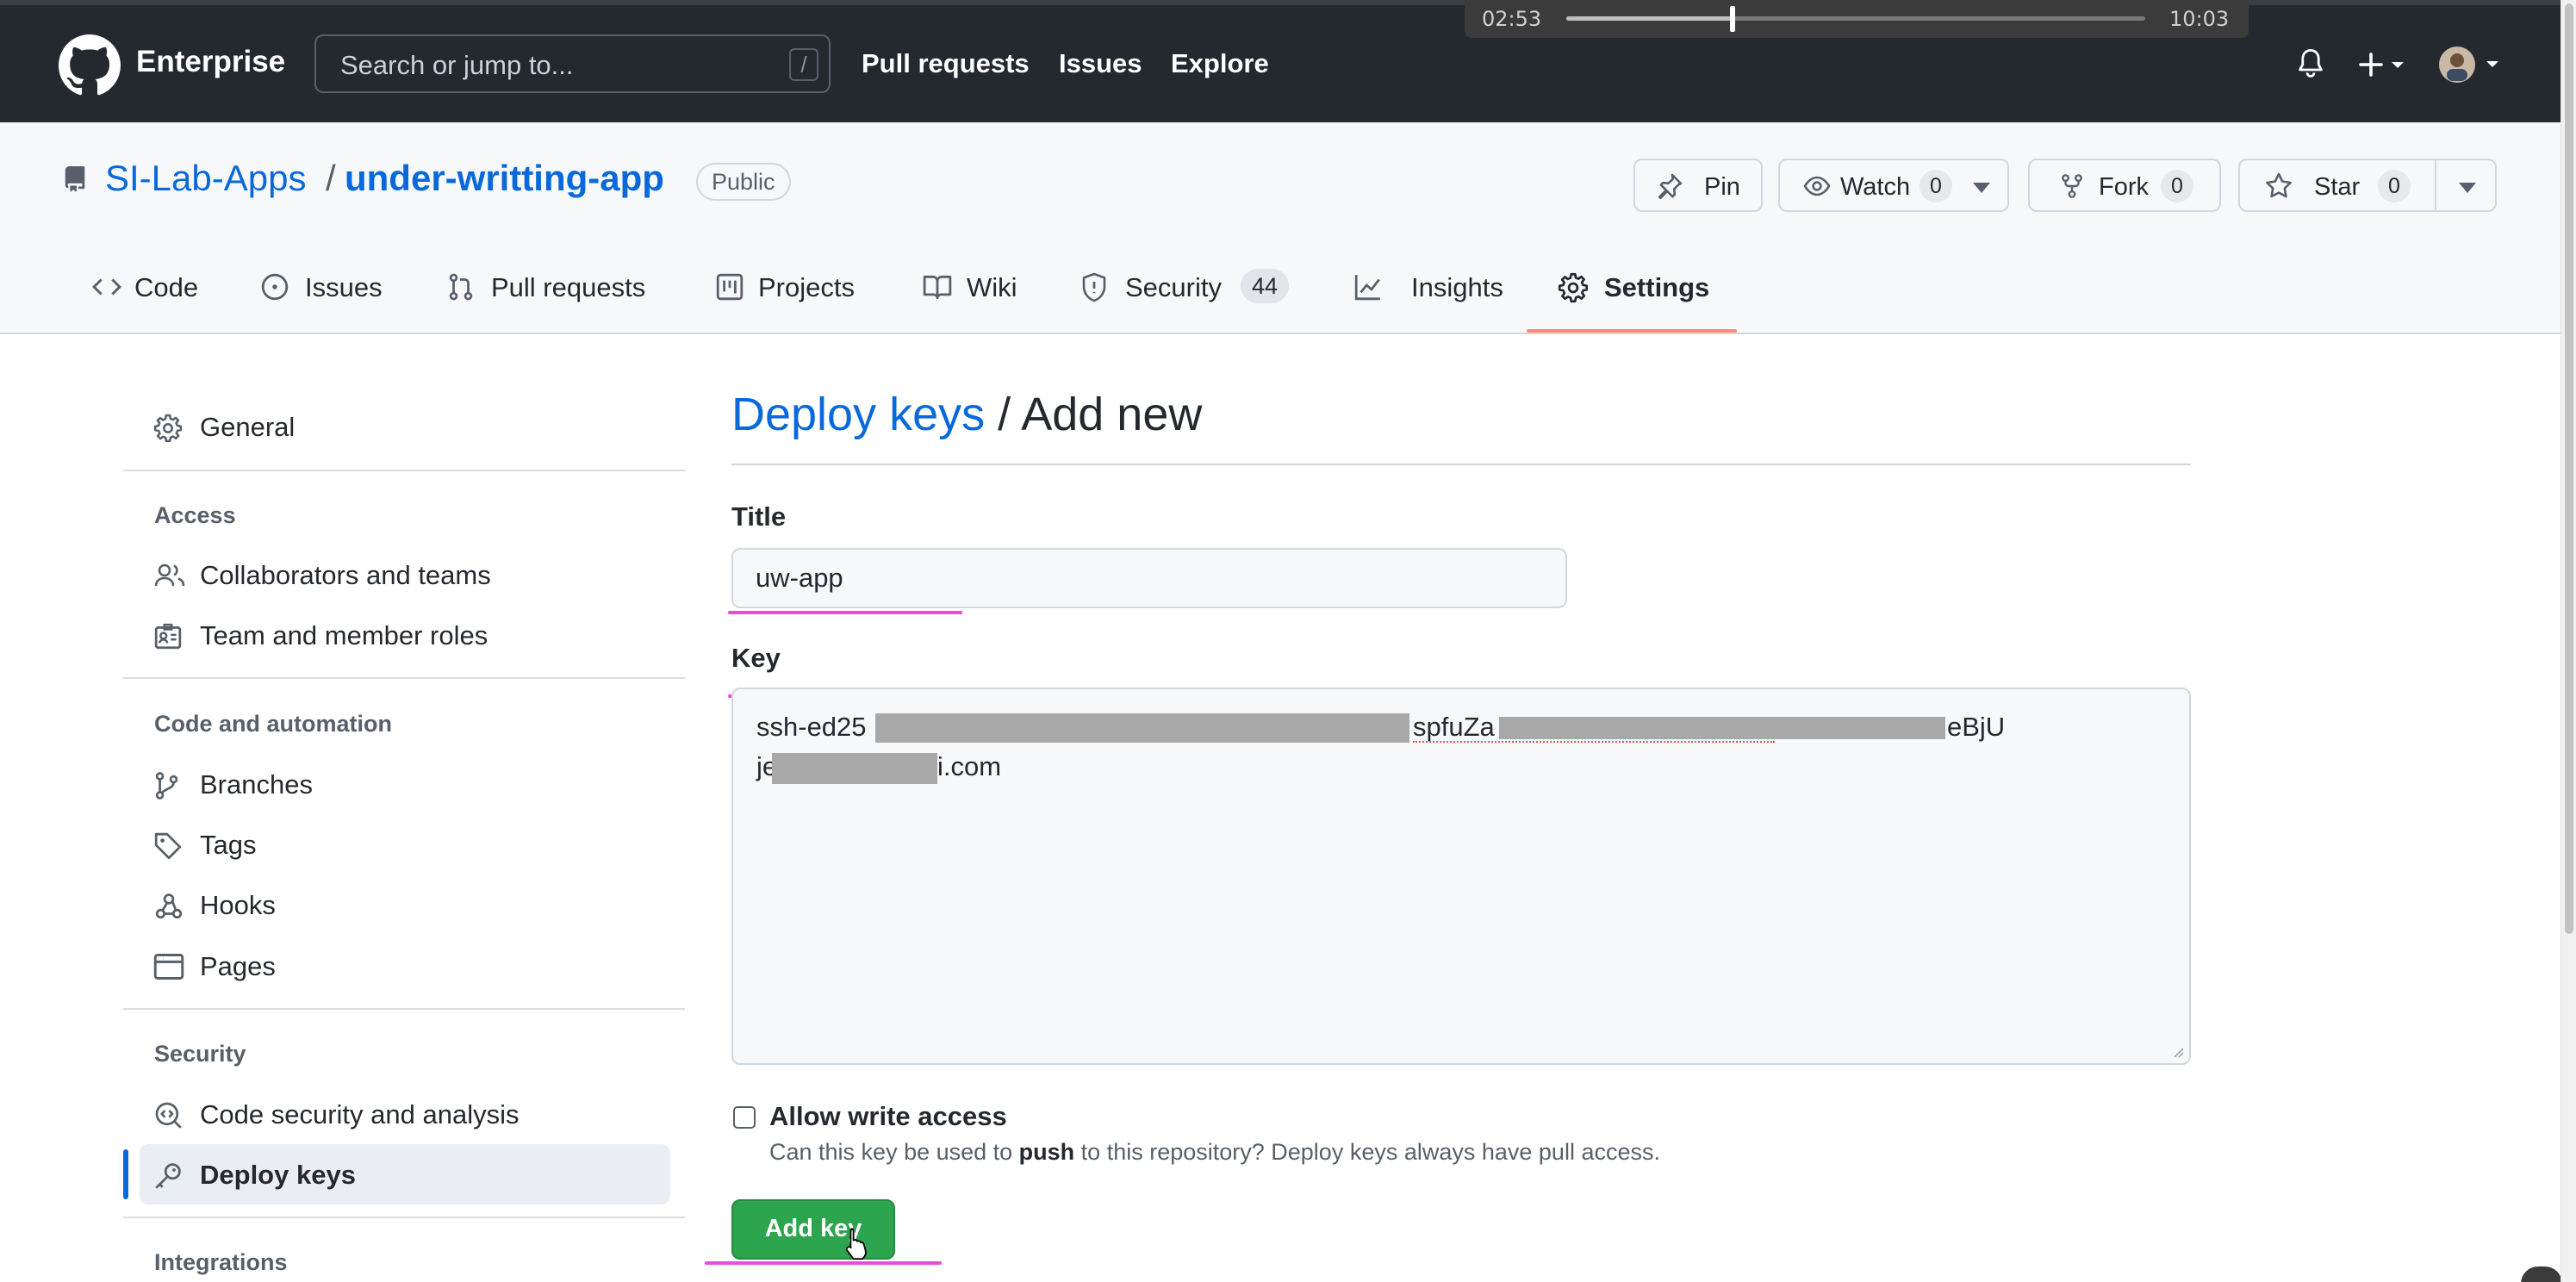  What do you see at coordinates (461, 287) in the screenshot?
I see `pull-request-icon` at bounding box center [461, 287].